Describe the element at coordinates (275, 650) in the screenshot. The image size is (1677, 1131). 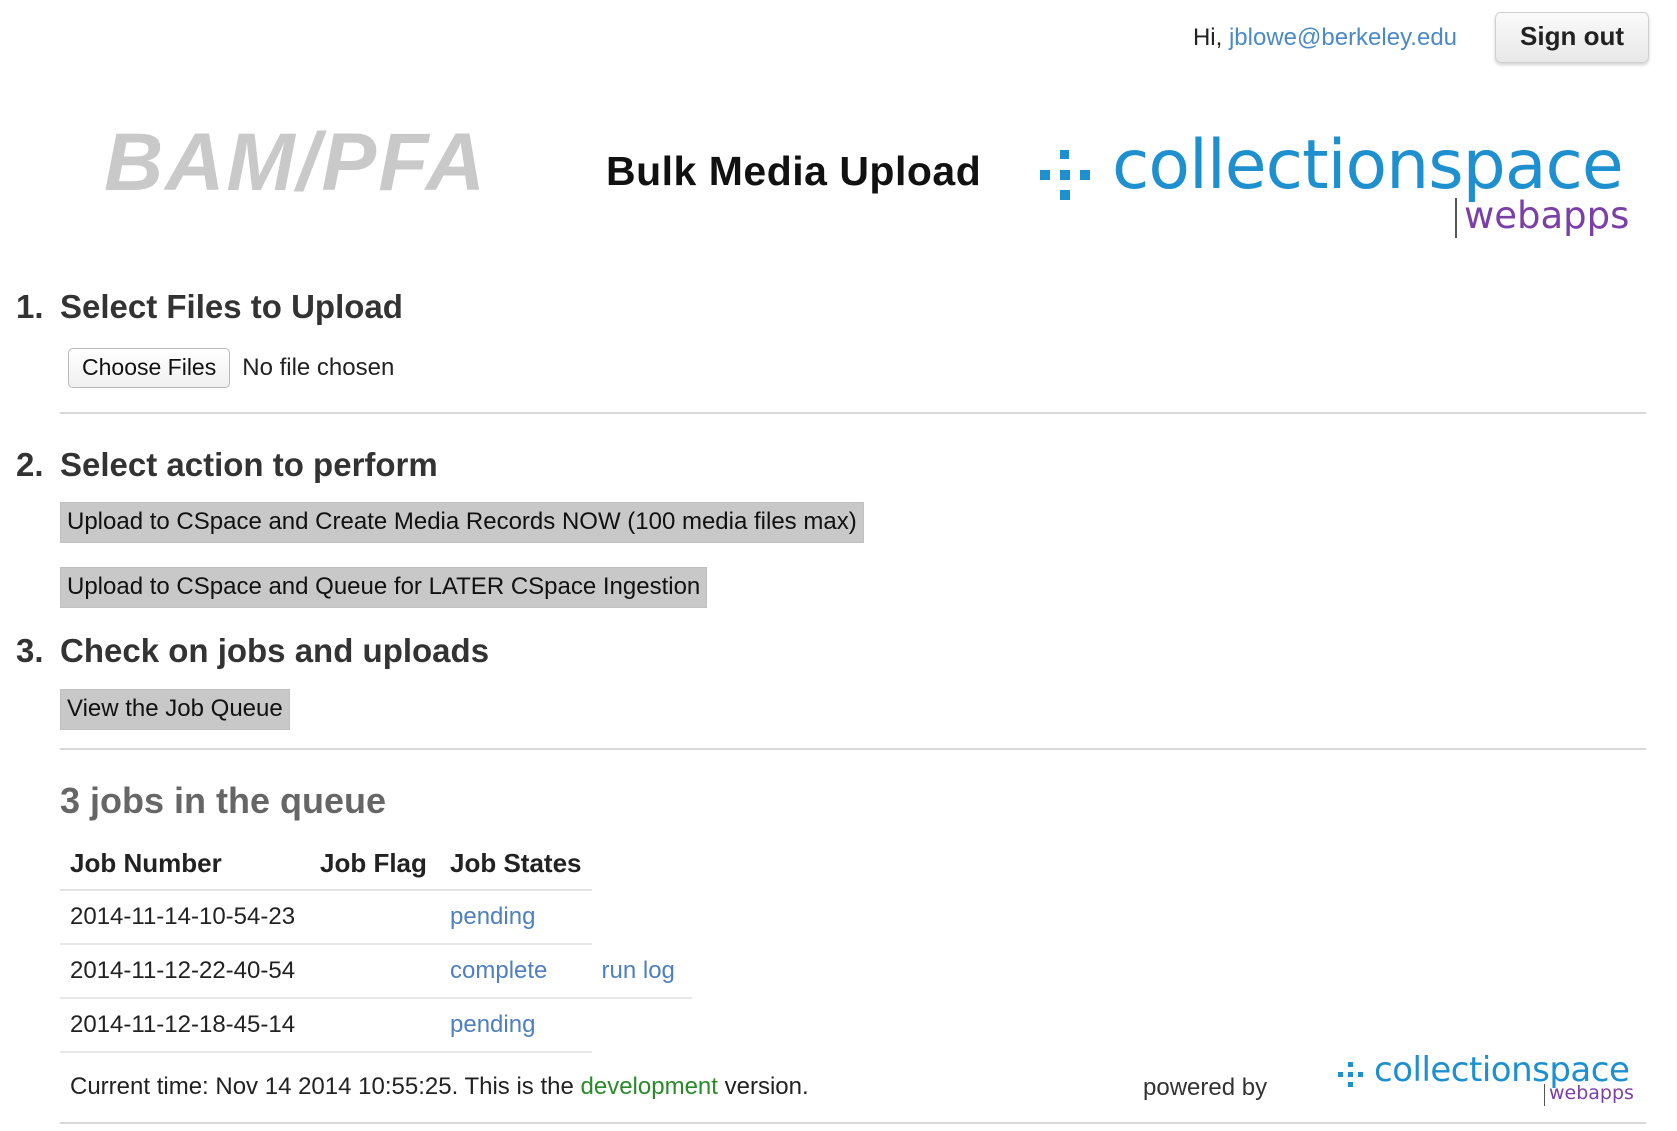
I see `step3-title: Check on jobs and uploads` at that location.